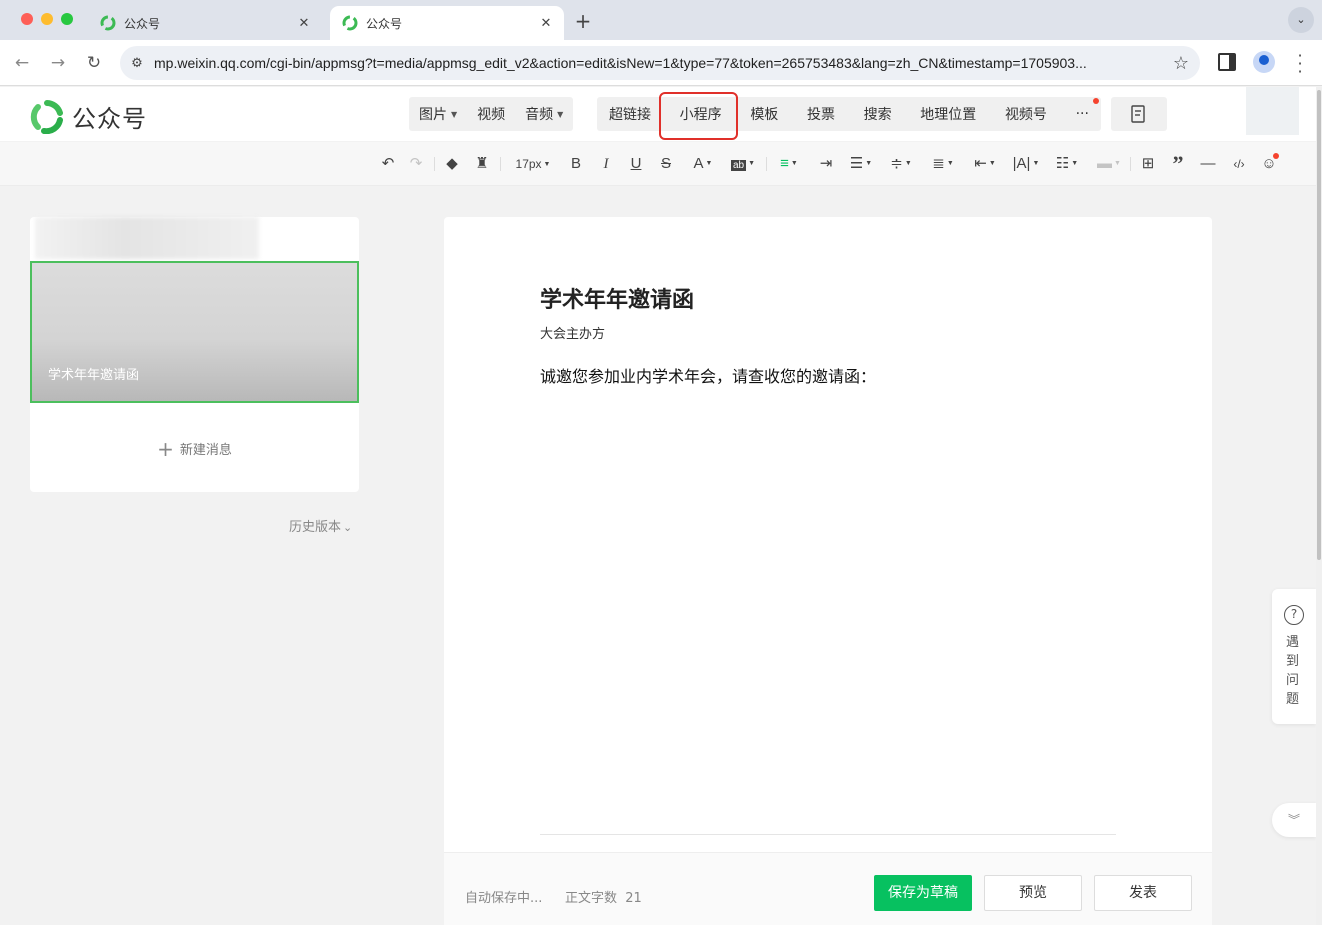 The image size is (1322, 925). What do you see at coordinates (94, 375) in the screenshot?
I see `article-card-caption: 学术年年邀请函` at bounding box center [94, 375].